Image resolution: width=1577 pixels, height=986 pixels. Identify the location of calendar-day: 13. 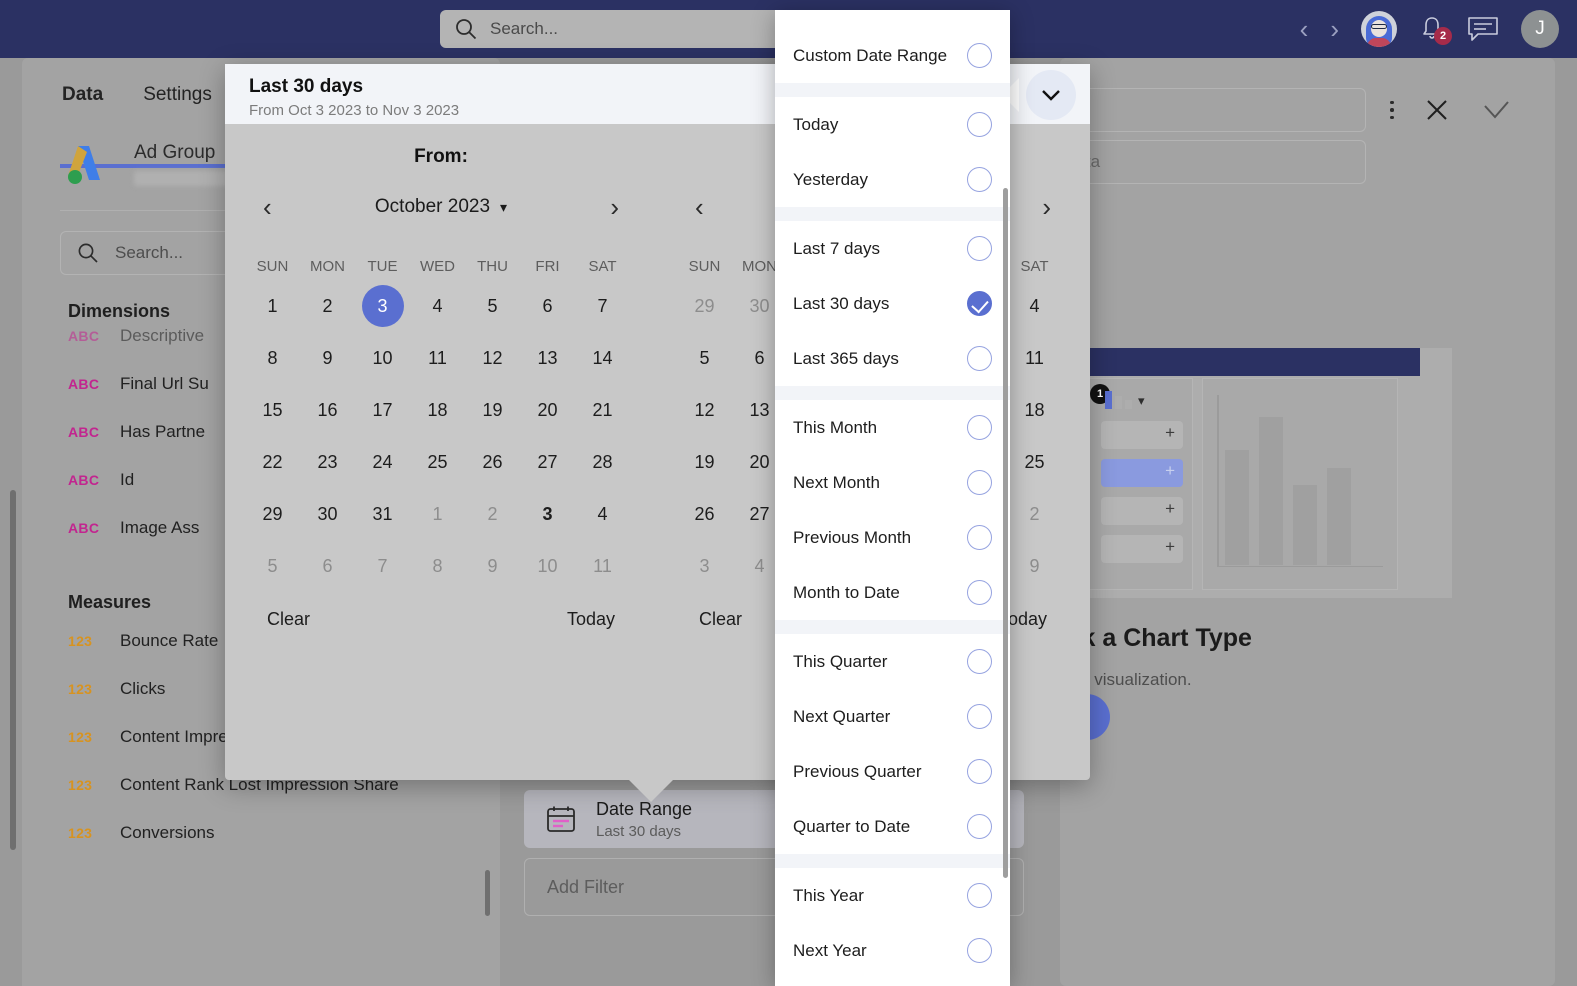
(547, 358).